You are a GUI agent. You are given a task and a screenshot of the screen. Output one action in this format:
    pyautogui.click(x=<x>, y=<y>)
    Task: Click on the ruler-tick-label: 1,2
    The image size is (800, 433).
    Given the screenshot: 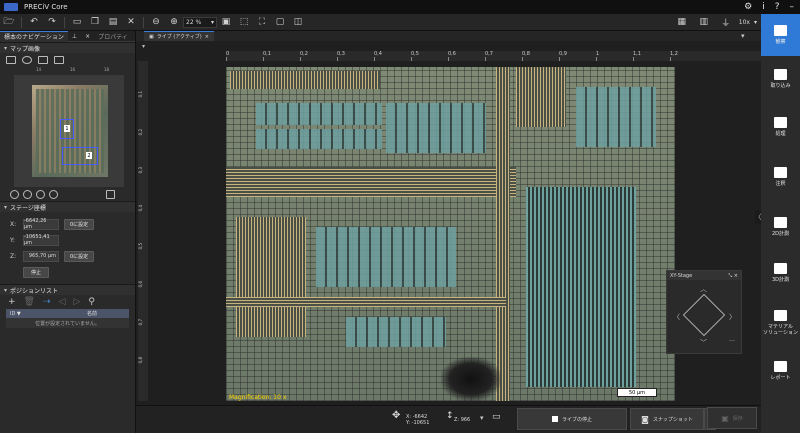 What is the action you would take?
    pyautogui.click(x=674, y=56)
    